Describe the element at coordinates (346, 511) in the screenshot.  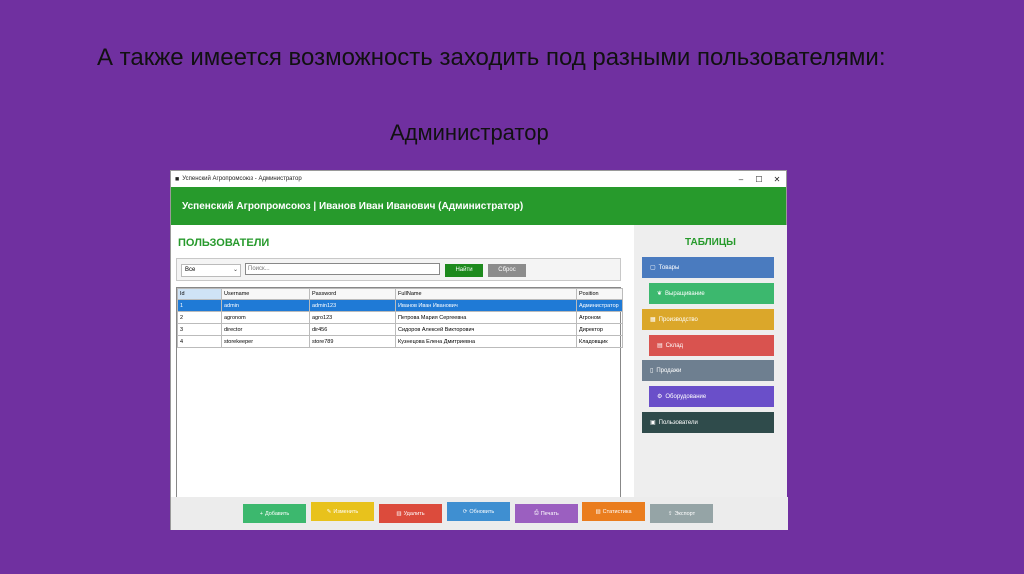
I see `edit-button-label: Изменить` at that location.